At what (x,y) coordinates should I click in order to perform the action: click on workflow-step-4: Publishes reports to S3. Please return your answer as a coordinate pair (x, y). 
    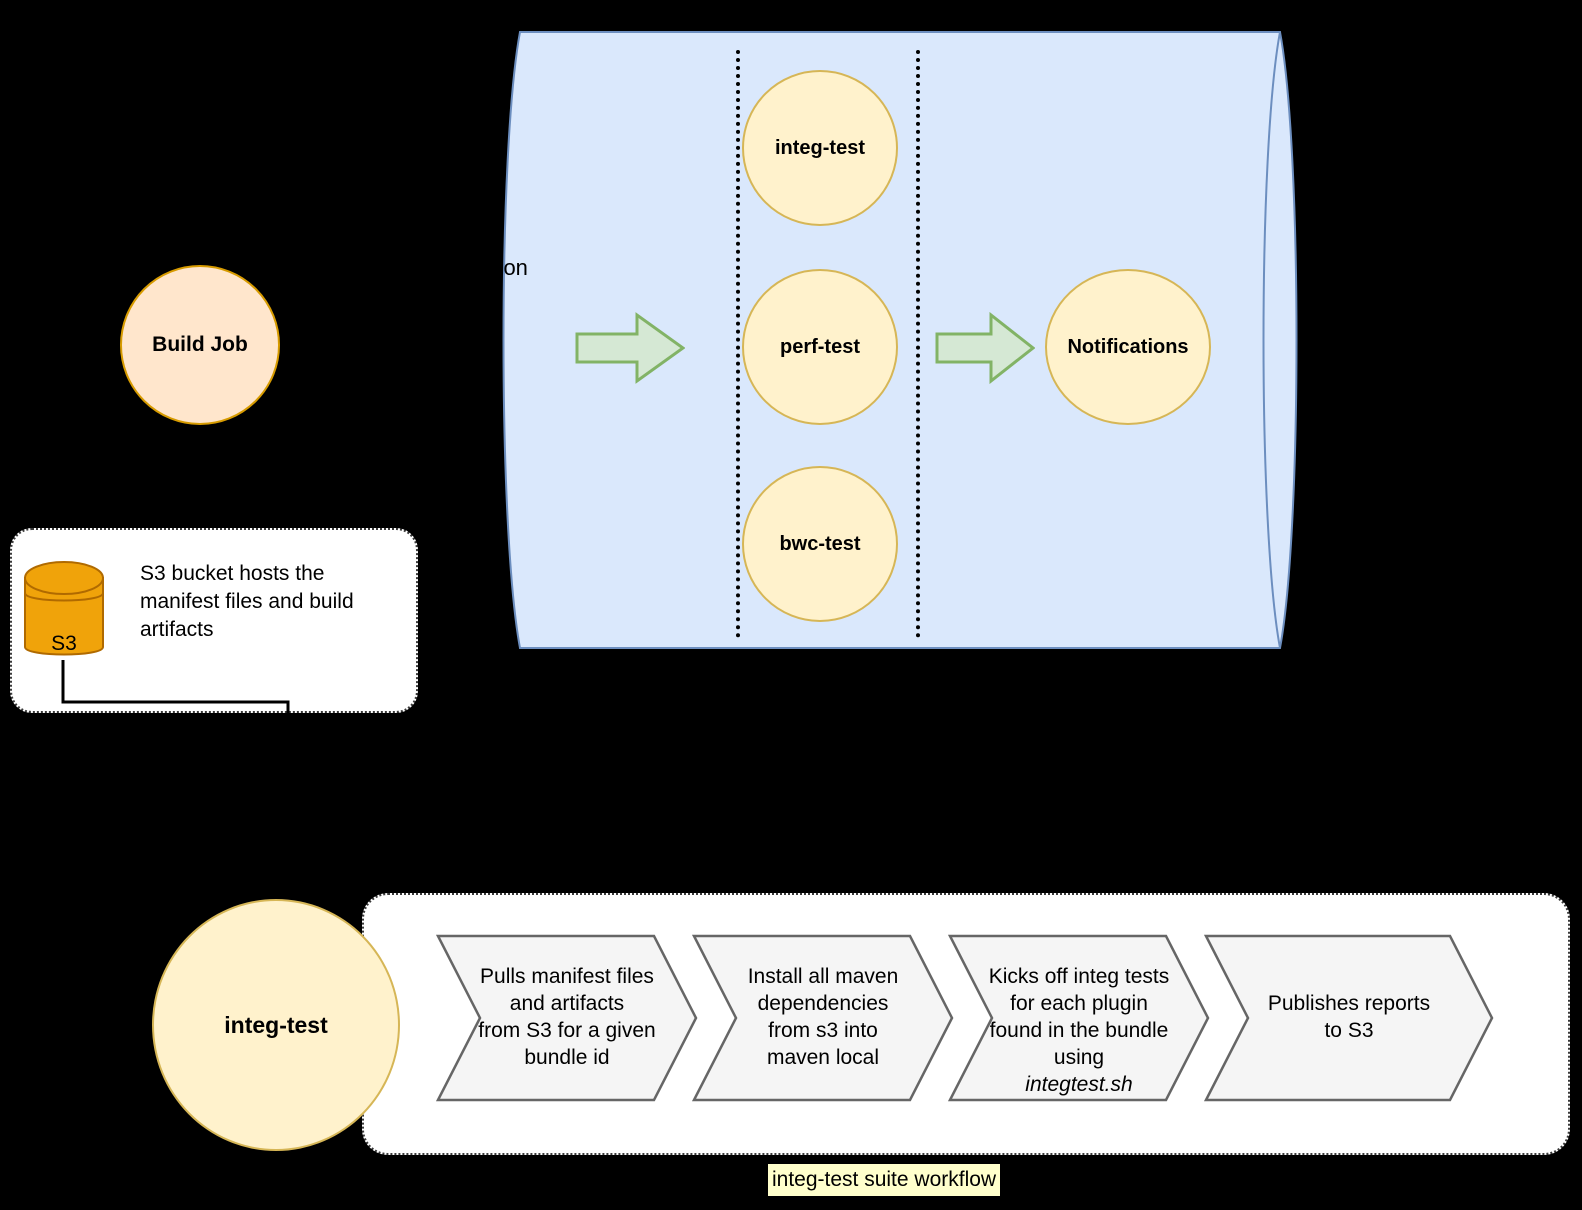
    Looking at the image, I should click on (1349, 1018).